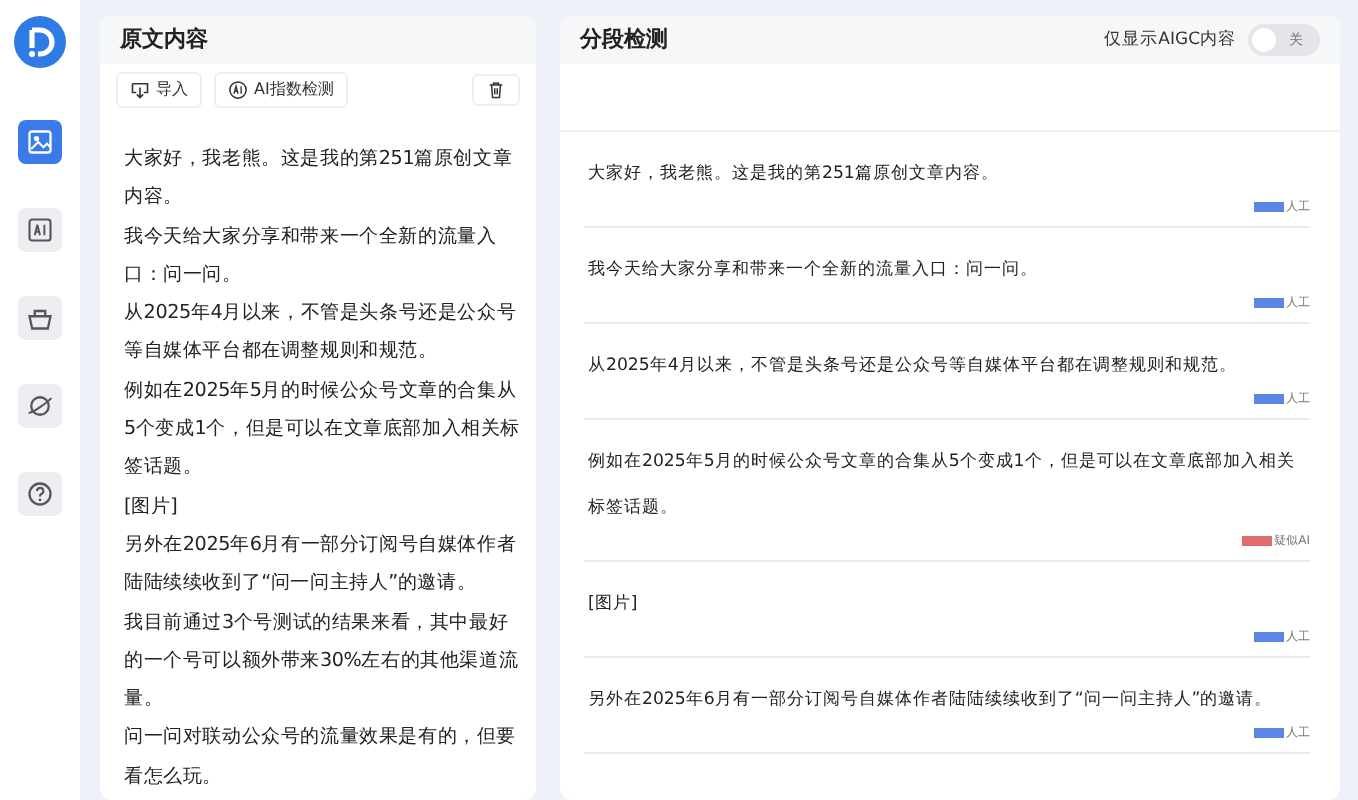 The height and width of the screenshot is (800, 1358). Describe the element at coordinates (40, 42) in the screenshot. I see `app-logo` at that location.